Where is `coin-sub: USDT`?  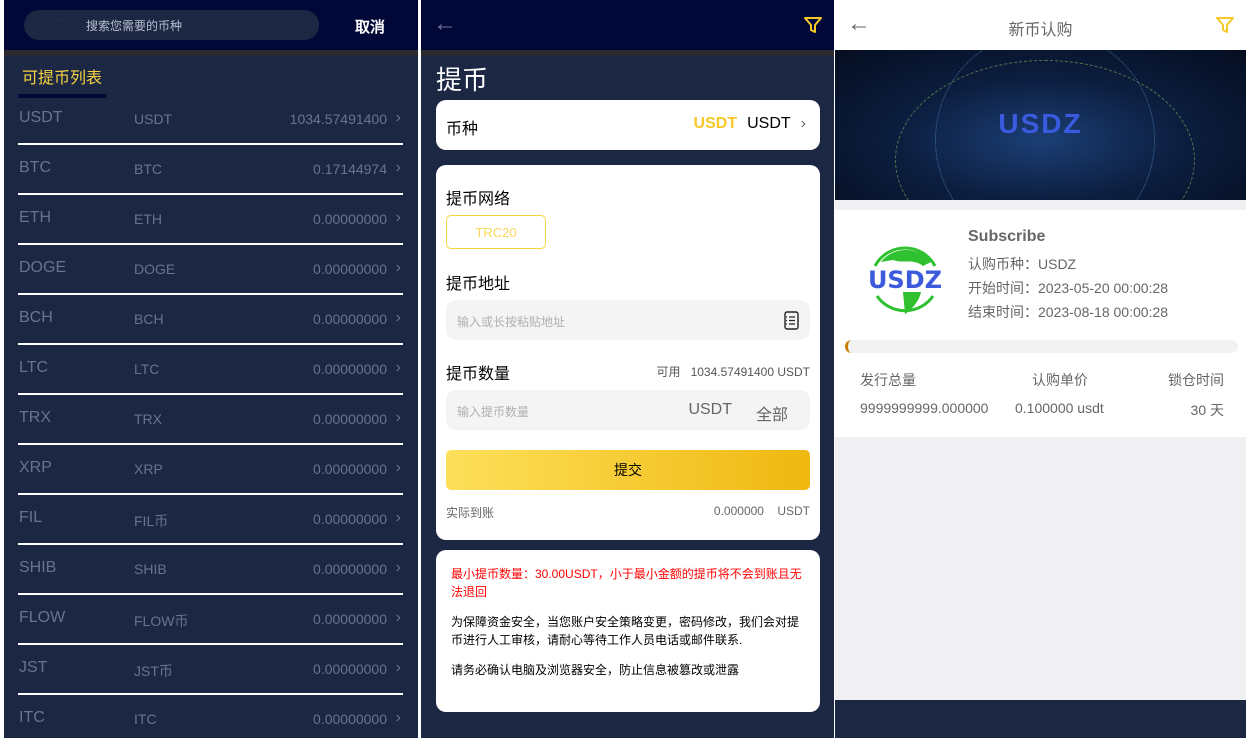
coin-sub: USDT is located at coordinates (153, 119).